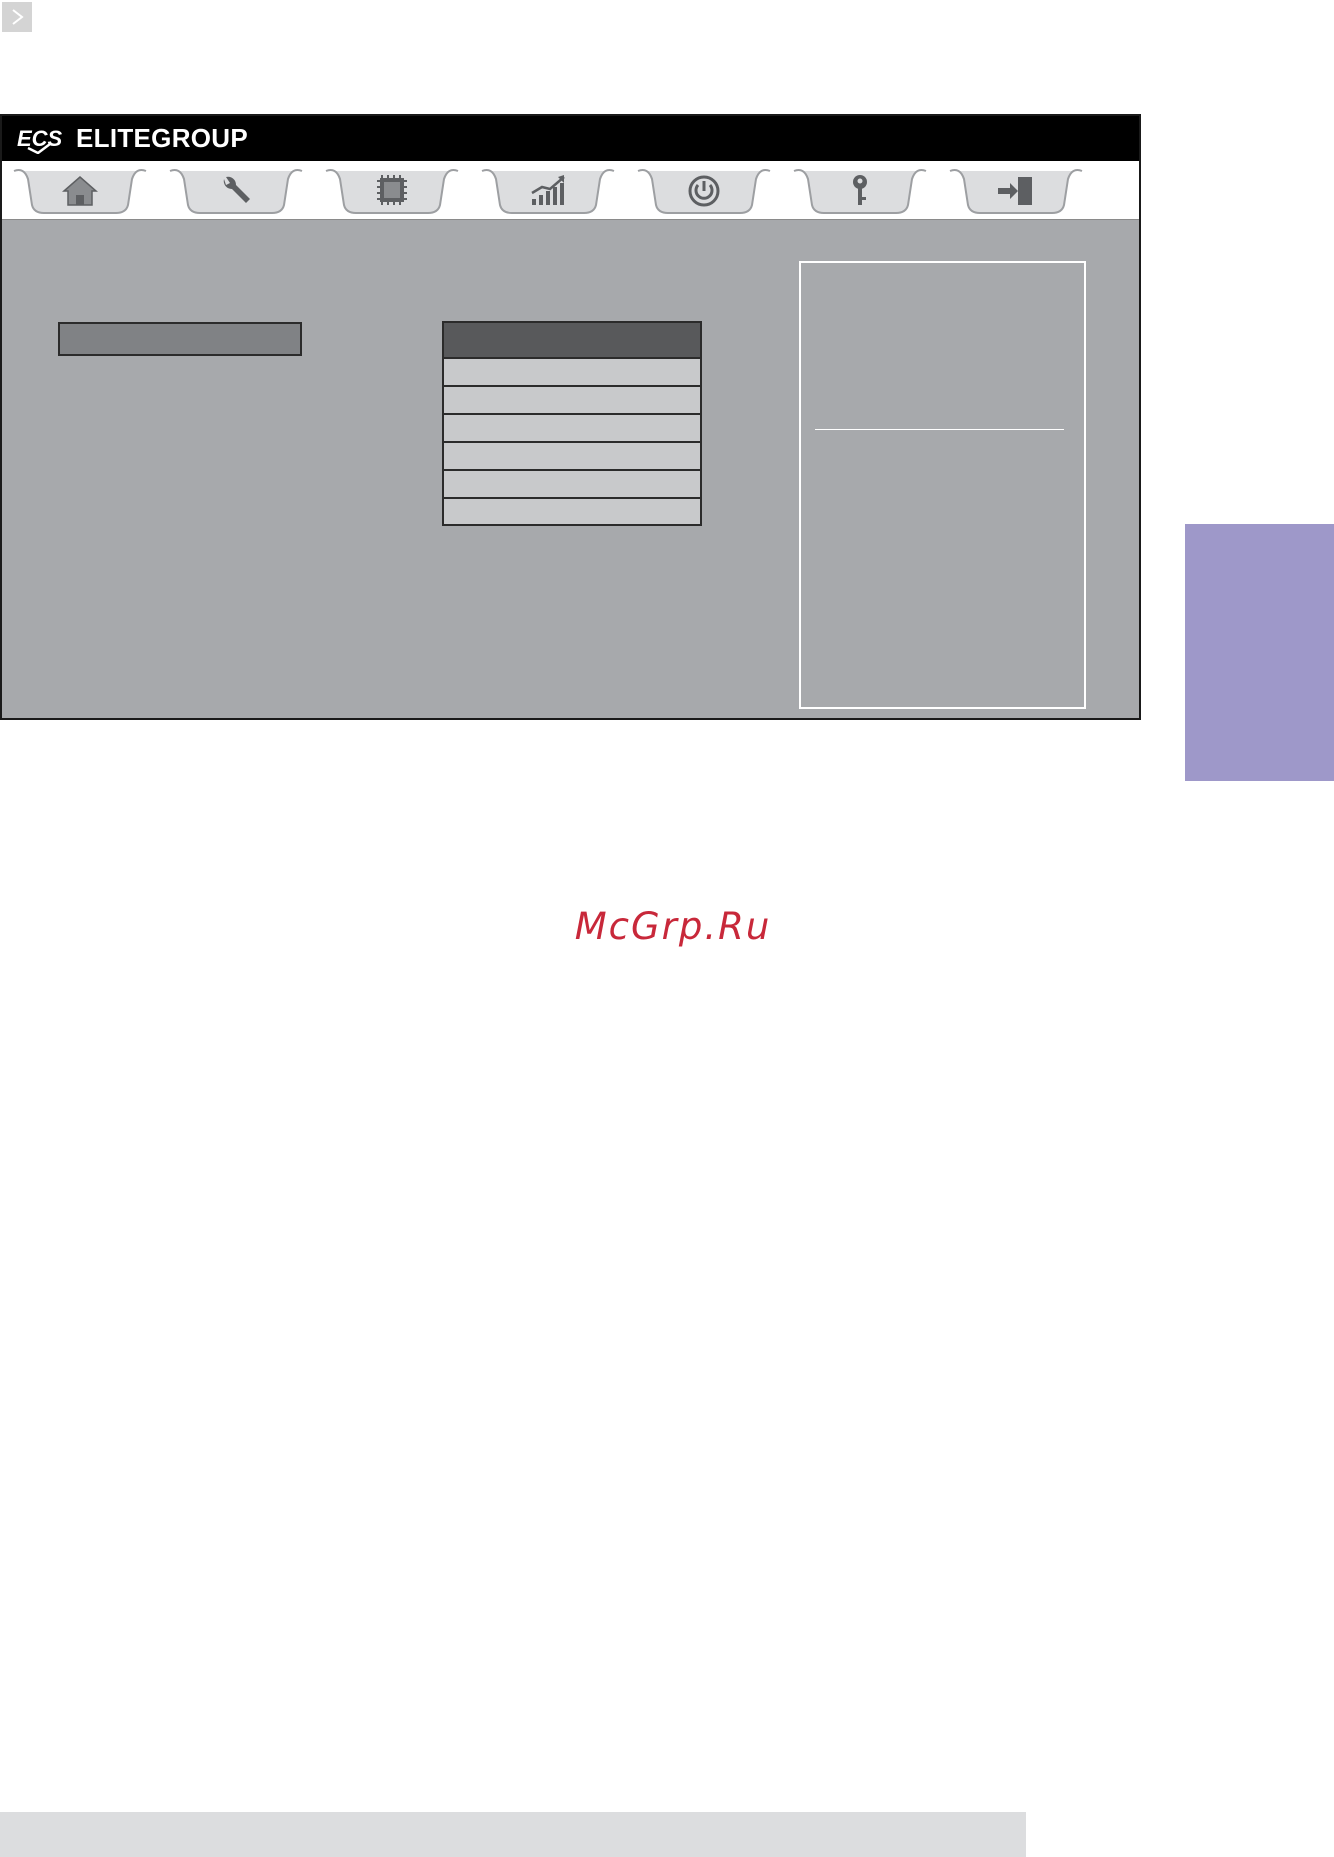 The image size is (1334, 1857). Describe the element at coordinates (513, 1834) in the screenshot. I see `footer-bar` at that location.